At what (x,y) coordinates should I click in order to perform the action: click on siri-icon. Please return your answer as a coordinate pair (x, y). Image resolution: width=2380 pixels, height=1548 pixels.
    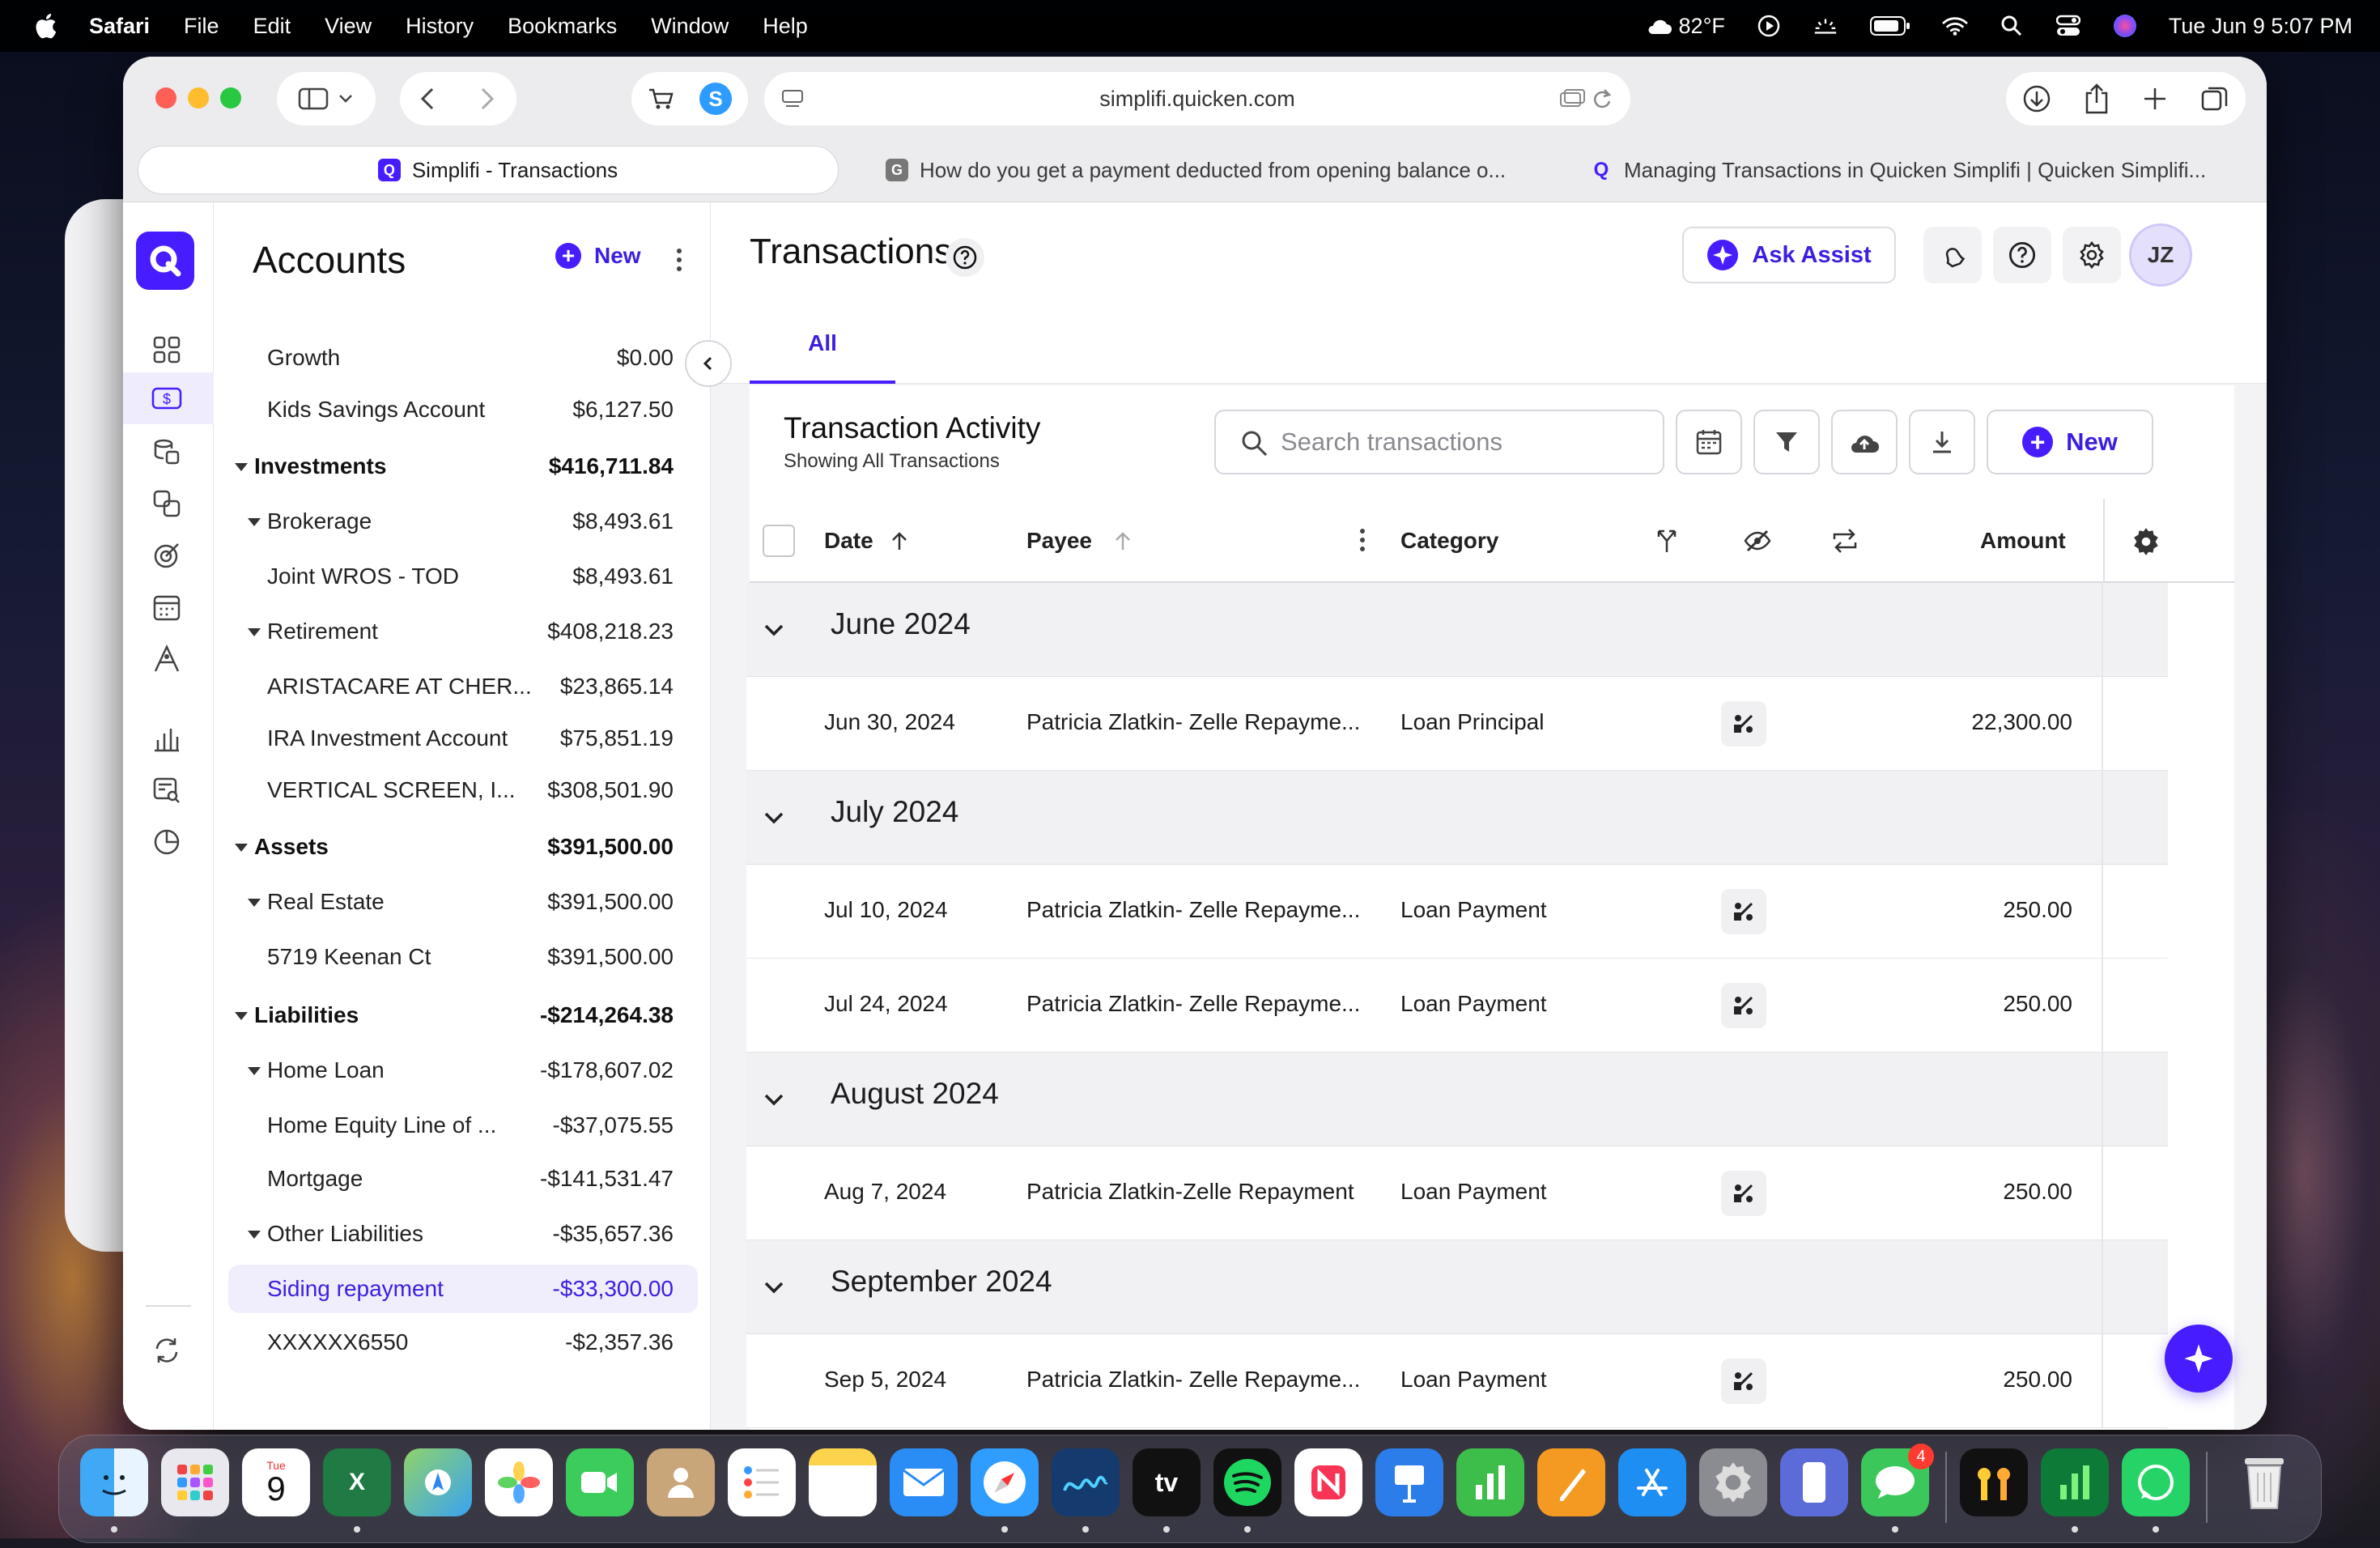
    Looking at the image, I should click on (2125, 26).